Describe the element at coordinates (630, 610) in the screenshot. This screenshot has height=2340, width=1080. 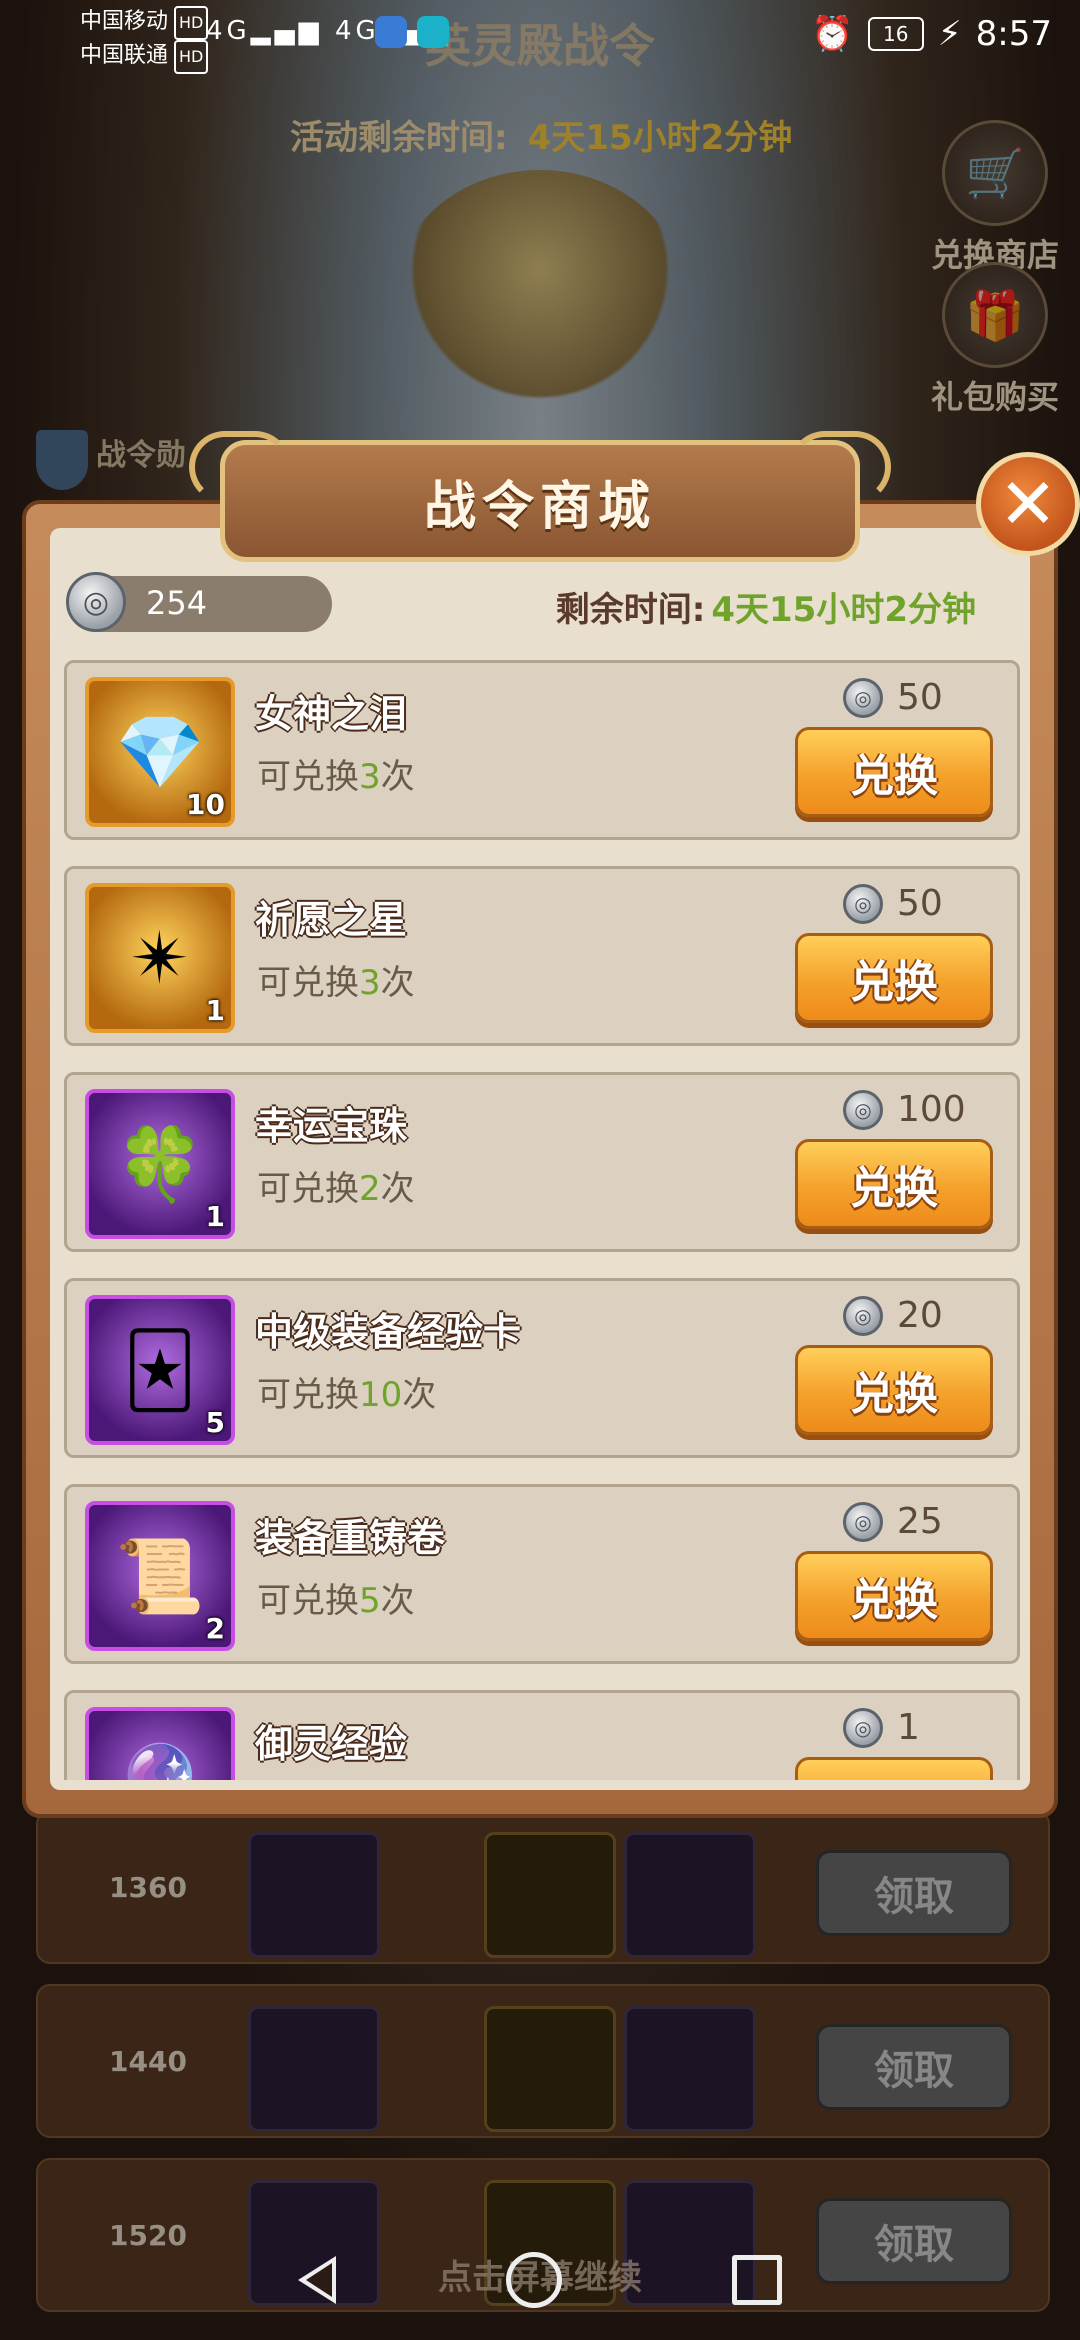
I see `remaining-time-label: 剩余时间:` at that location.